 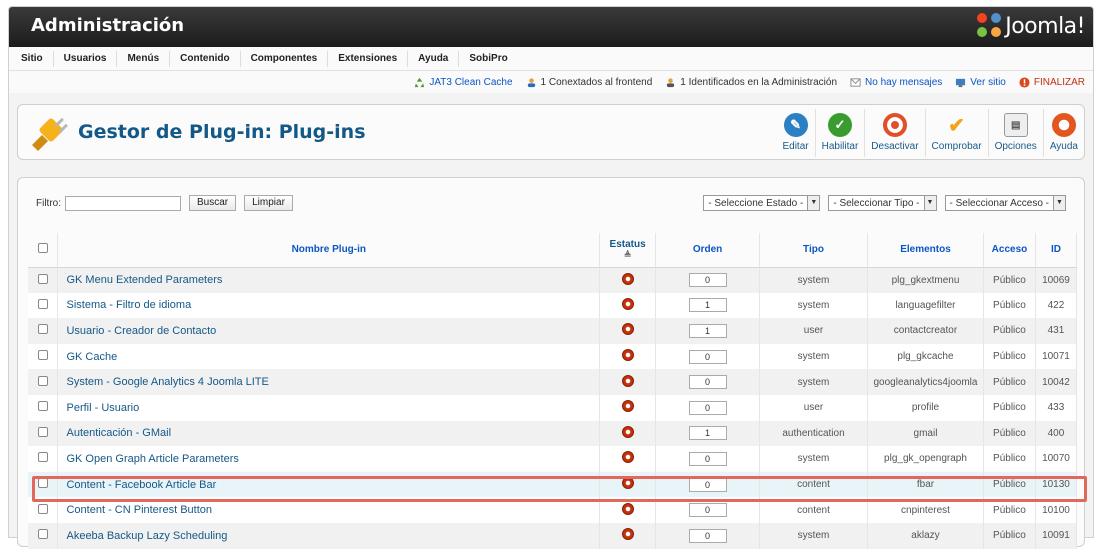 What do you see at coordinates (329, 331) in the screenshot?
I see `plugin-name-link: Usuario - Creador de Contacto` at bounding box center [329, 331].